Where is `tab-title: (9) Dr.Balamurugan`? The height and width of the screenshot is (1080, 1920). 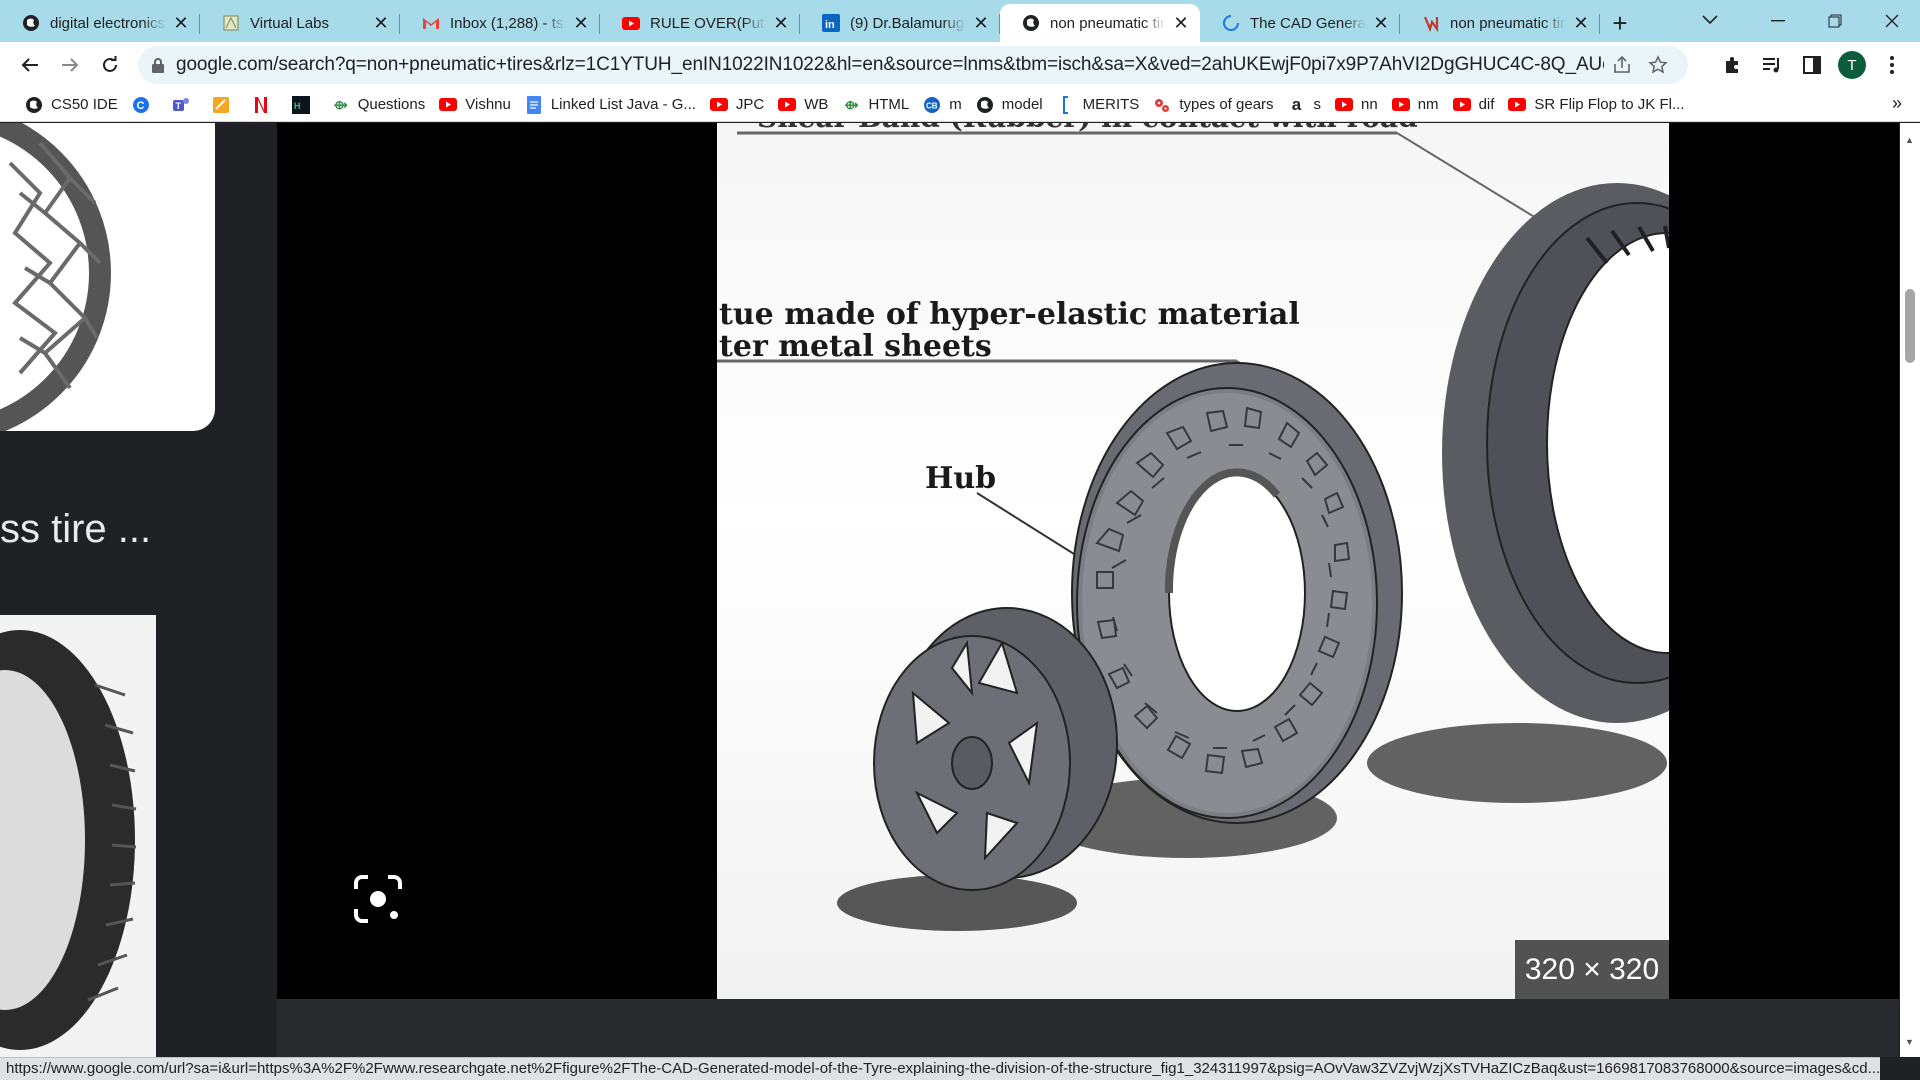
tab-title: (9) Dr.Balamurugan is located at coordinates (908, 23).